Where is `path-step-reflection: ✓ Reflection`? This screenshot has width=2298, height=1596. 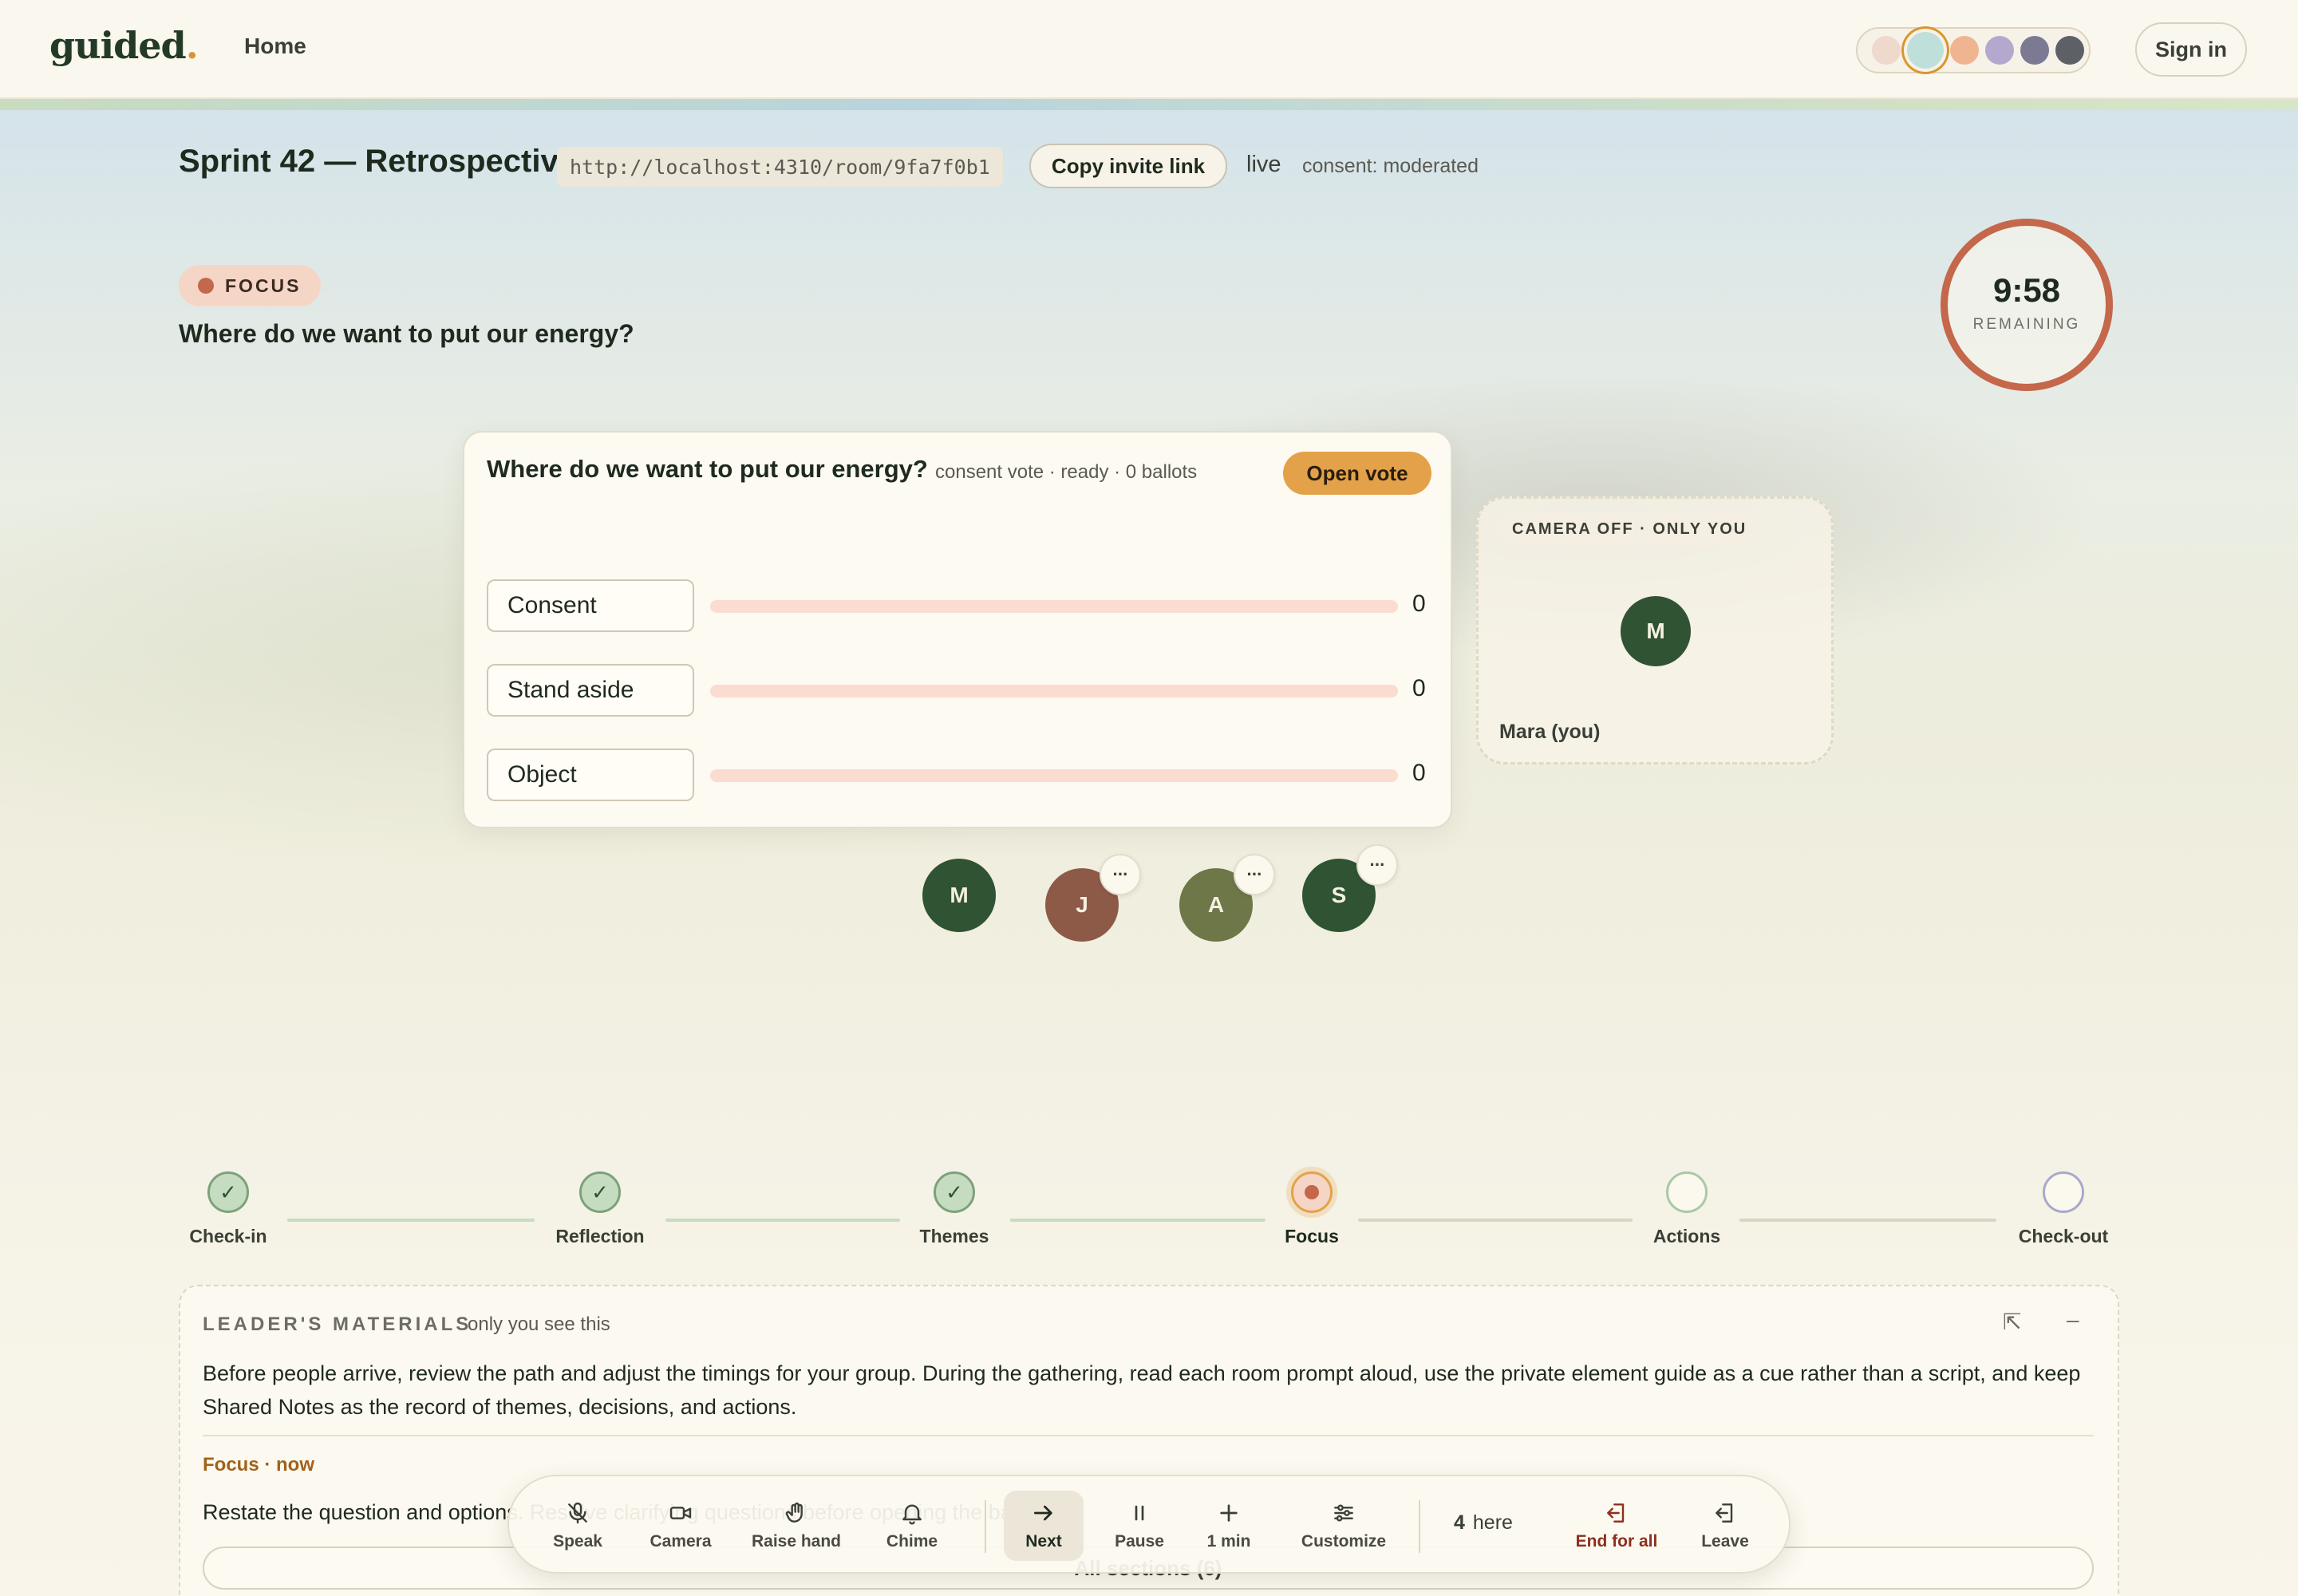 path-step-reflection: ✓ Reflection is located at coordinates (600, 1209).